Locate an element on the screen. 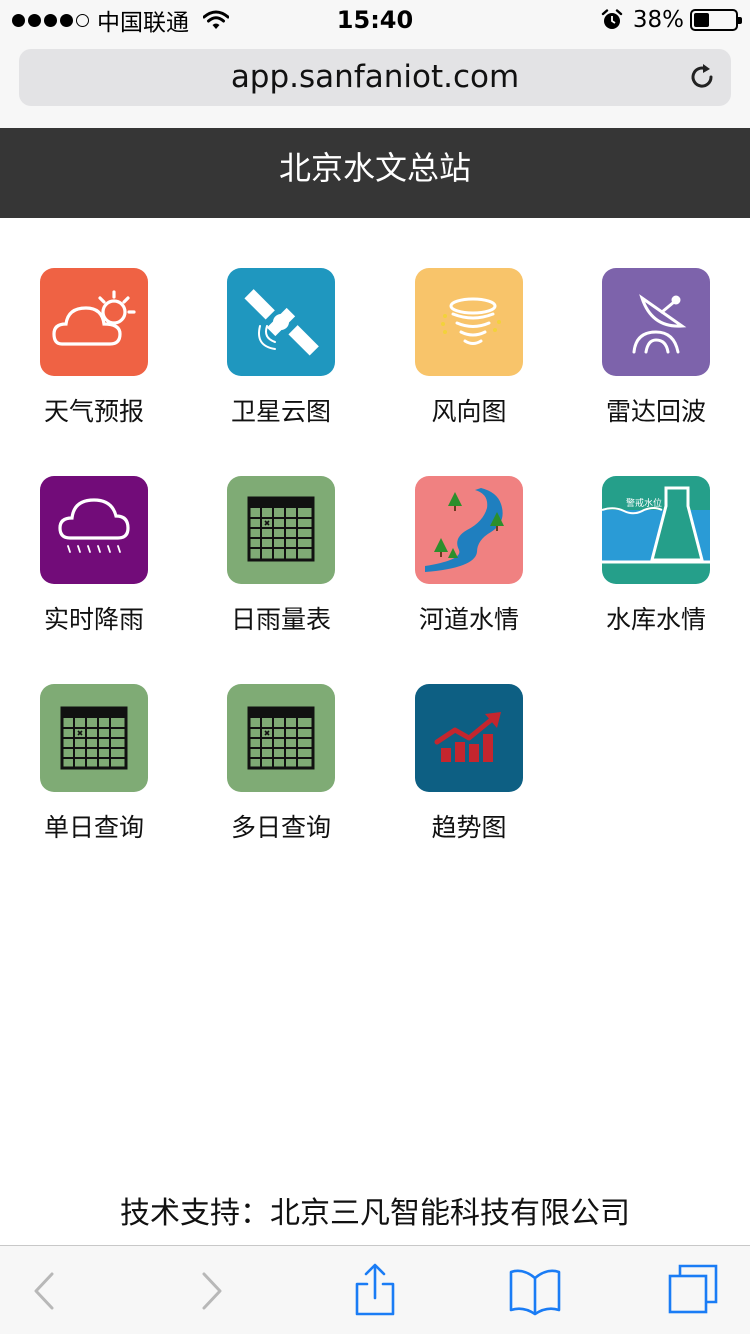 The height and width of the screenshot is (1334, 750). menu-item-realtime-rain: 实时降雨 is located at coordinates (94, 561).